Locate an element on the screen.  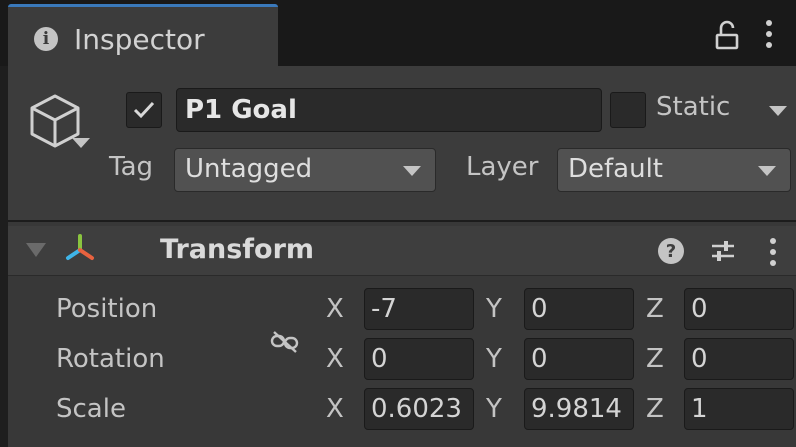
static-label: Static is located at coordinates (693, 107).